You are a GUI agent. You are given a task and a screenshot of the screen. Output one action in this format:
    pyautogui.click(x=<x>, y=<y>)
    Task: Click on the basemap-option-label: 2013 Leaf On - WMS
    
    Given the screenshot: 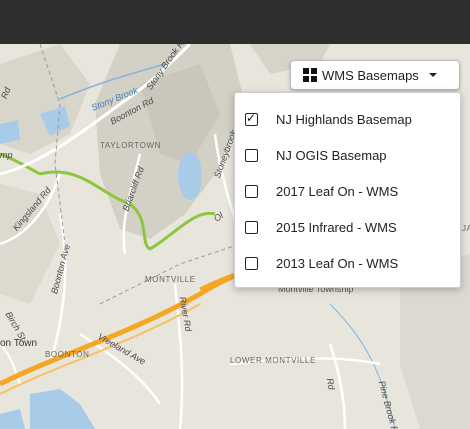 What is the action you would take?
    pyautogui.click(x=337, y=263)
    